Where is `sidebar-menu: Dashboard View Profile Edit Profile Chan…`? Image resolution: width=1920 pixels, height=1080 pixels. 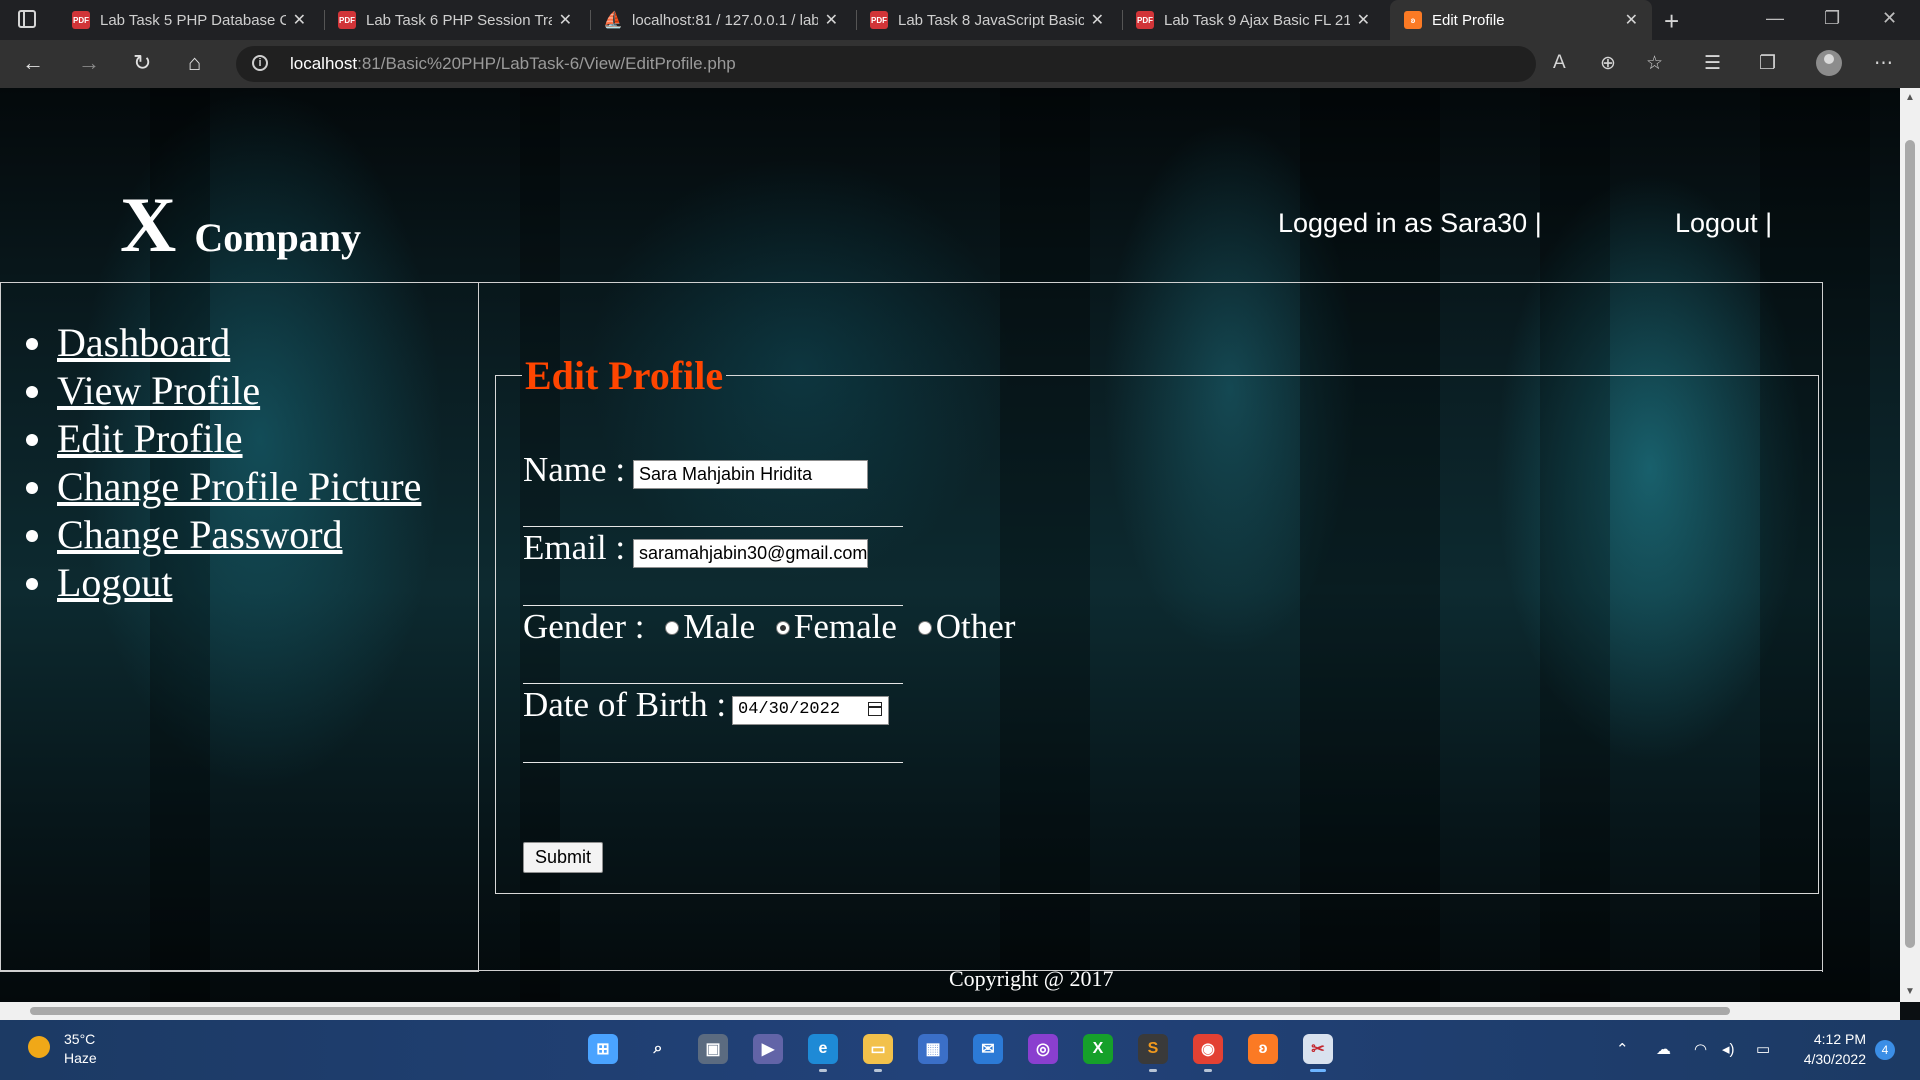
sidebar-menu: Dashboard View Profile Edit Profile Chan… is located at coordinates (239, 463).